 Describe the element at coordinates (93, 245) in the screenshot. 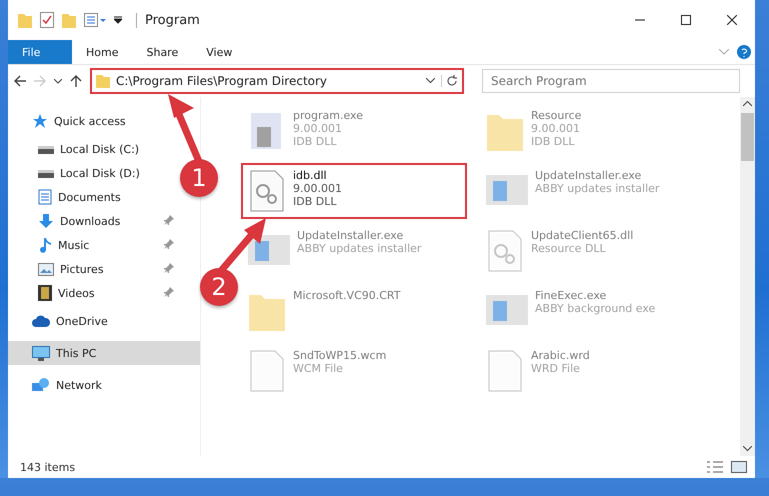

I see `nav-item: Music` at that location.